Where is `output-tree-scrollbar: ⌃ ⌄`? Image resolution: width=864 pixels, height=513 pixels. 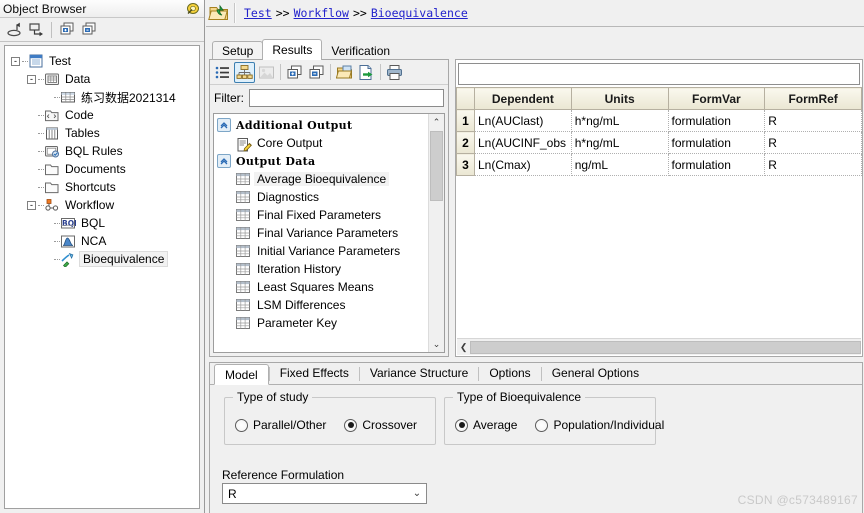
output-tree-scrollbar: ⌃ ⌄ is located at coordinates (436, 233).